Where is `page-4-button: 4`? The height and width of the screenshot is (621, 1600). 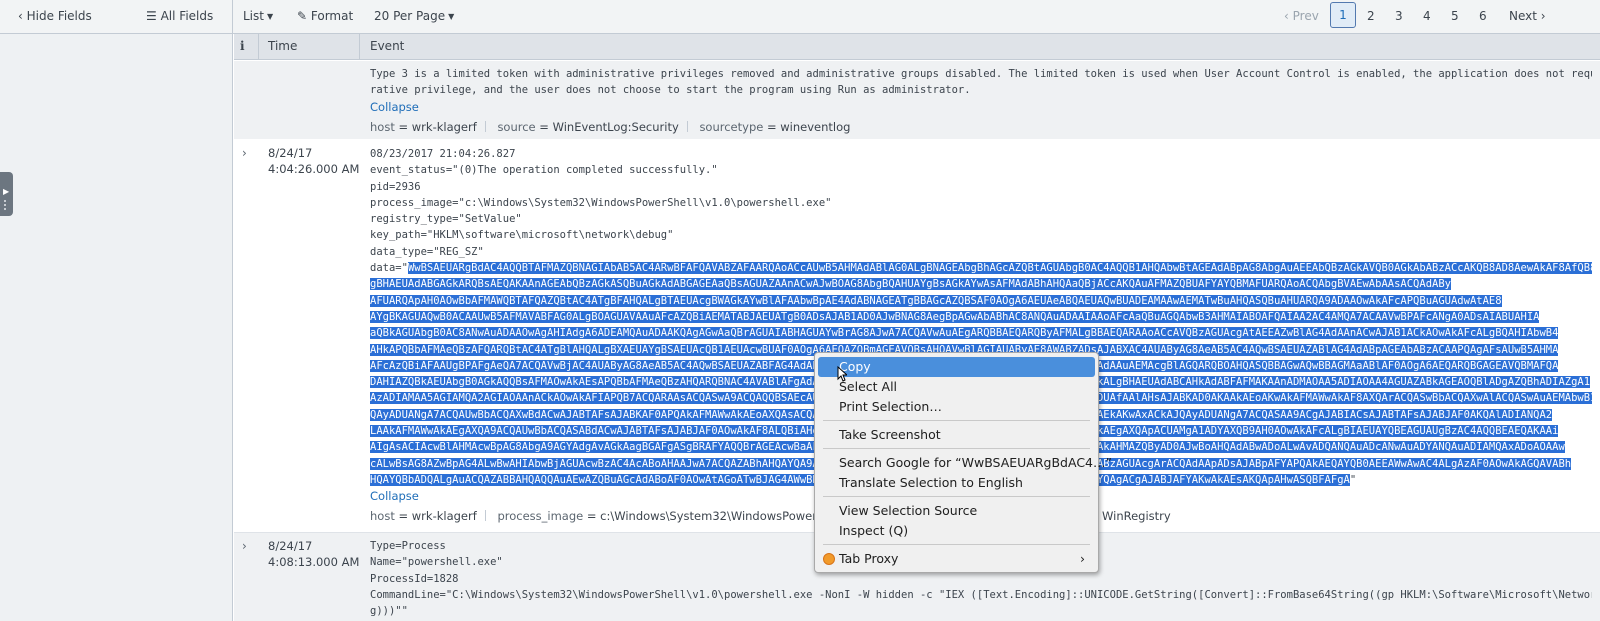 page-4-button: 4 is located at coordinates (1427, 16).